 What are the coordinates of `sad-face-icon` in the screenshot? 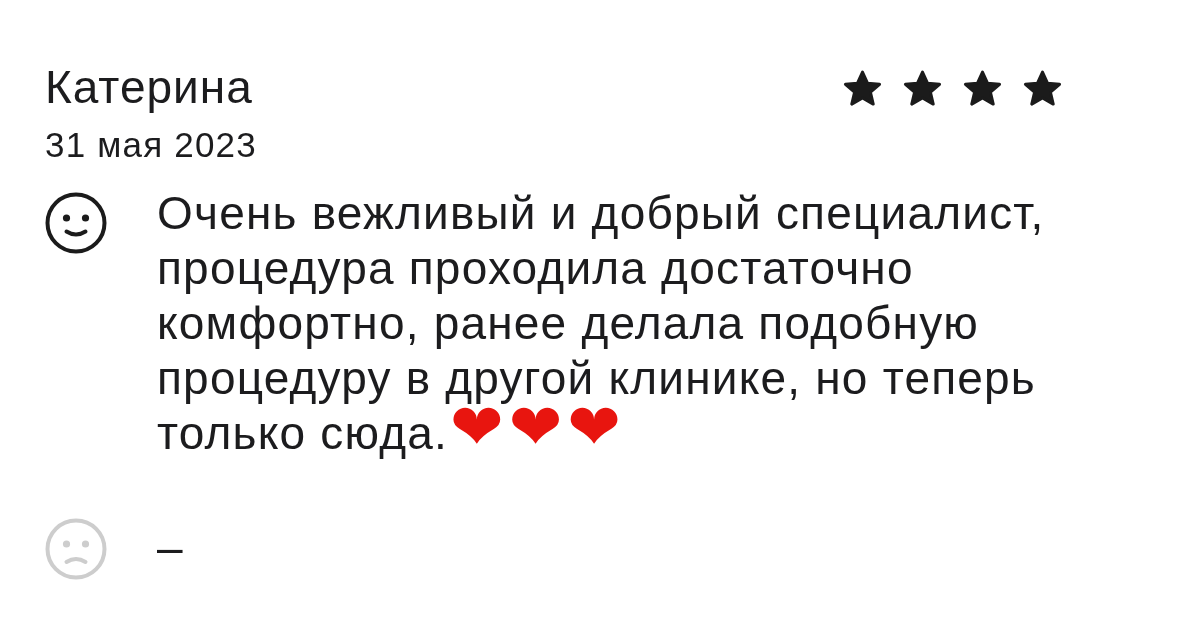 It's located at (76, 549).